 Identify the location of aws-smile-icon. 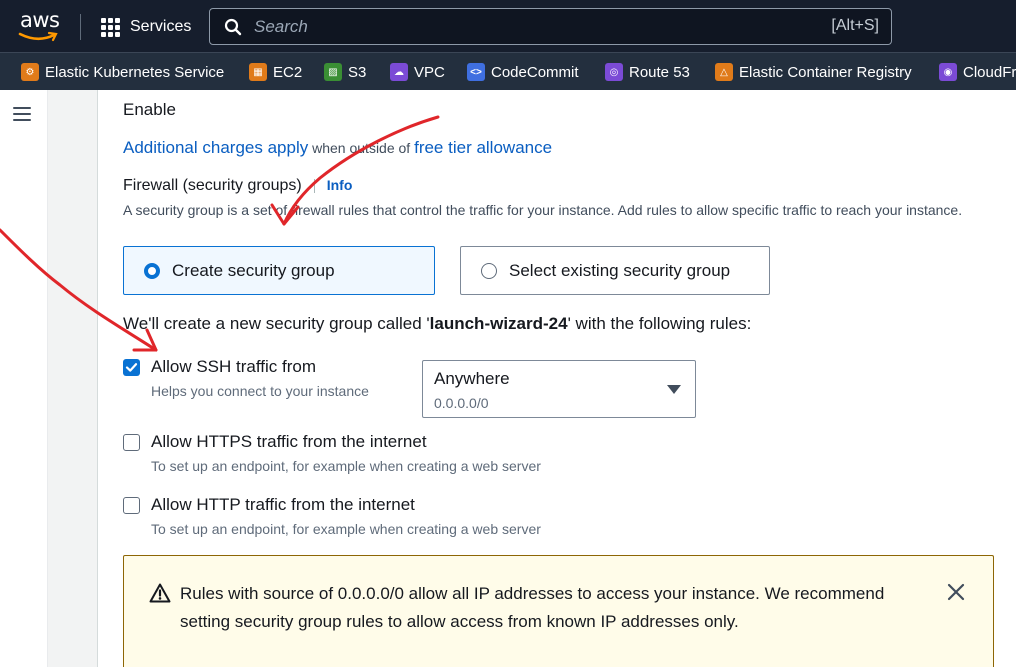
(38, 36).